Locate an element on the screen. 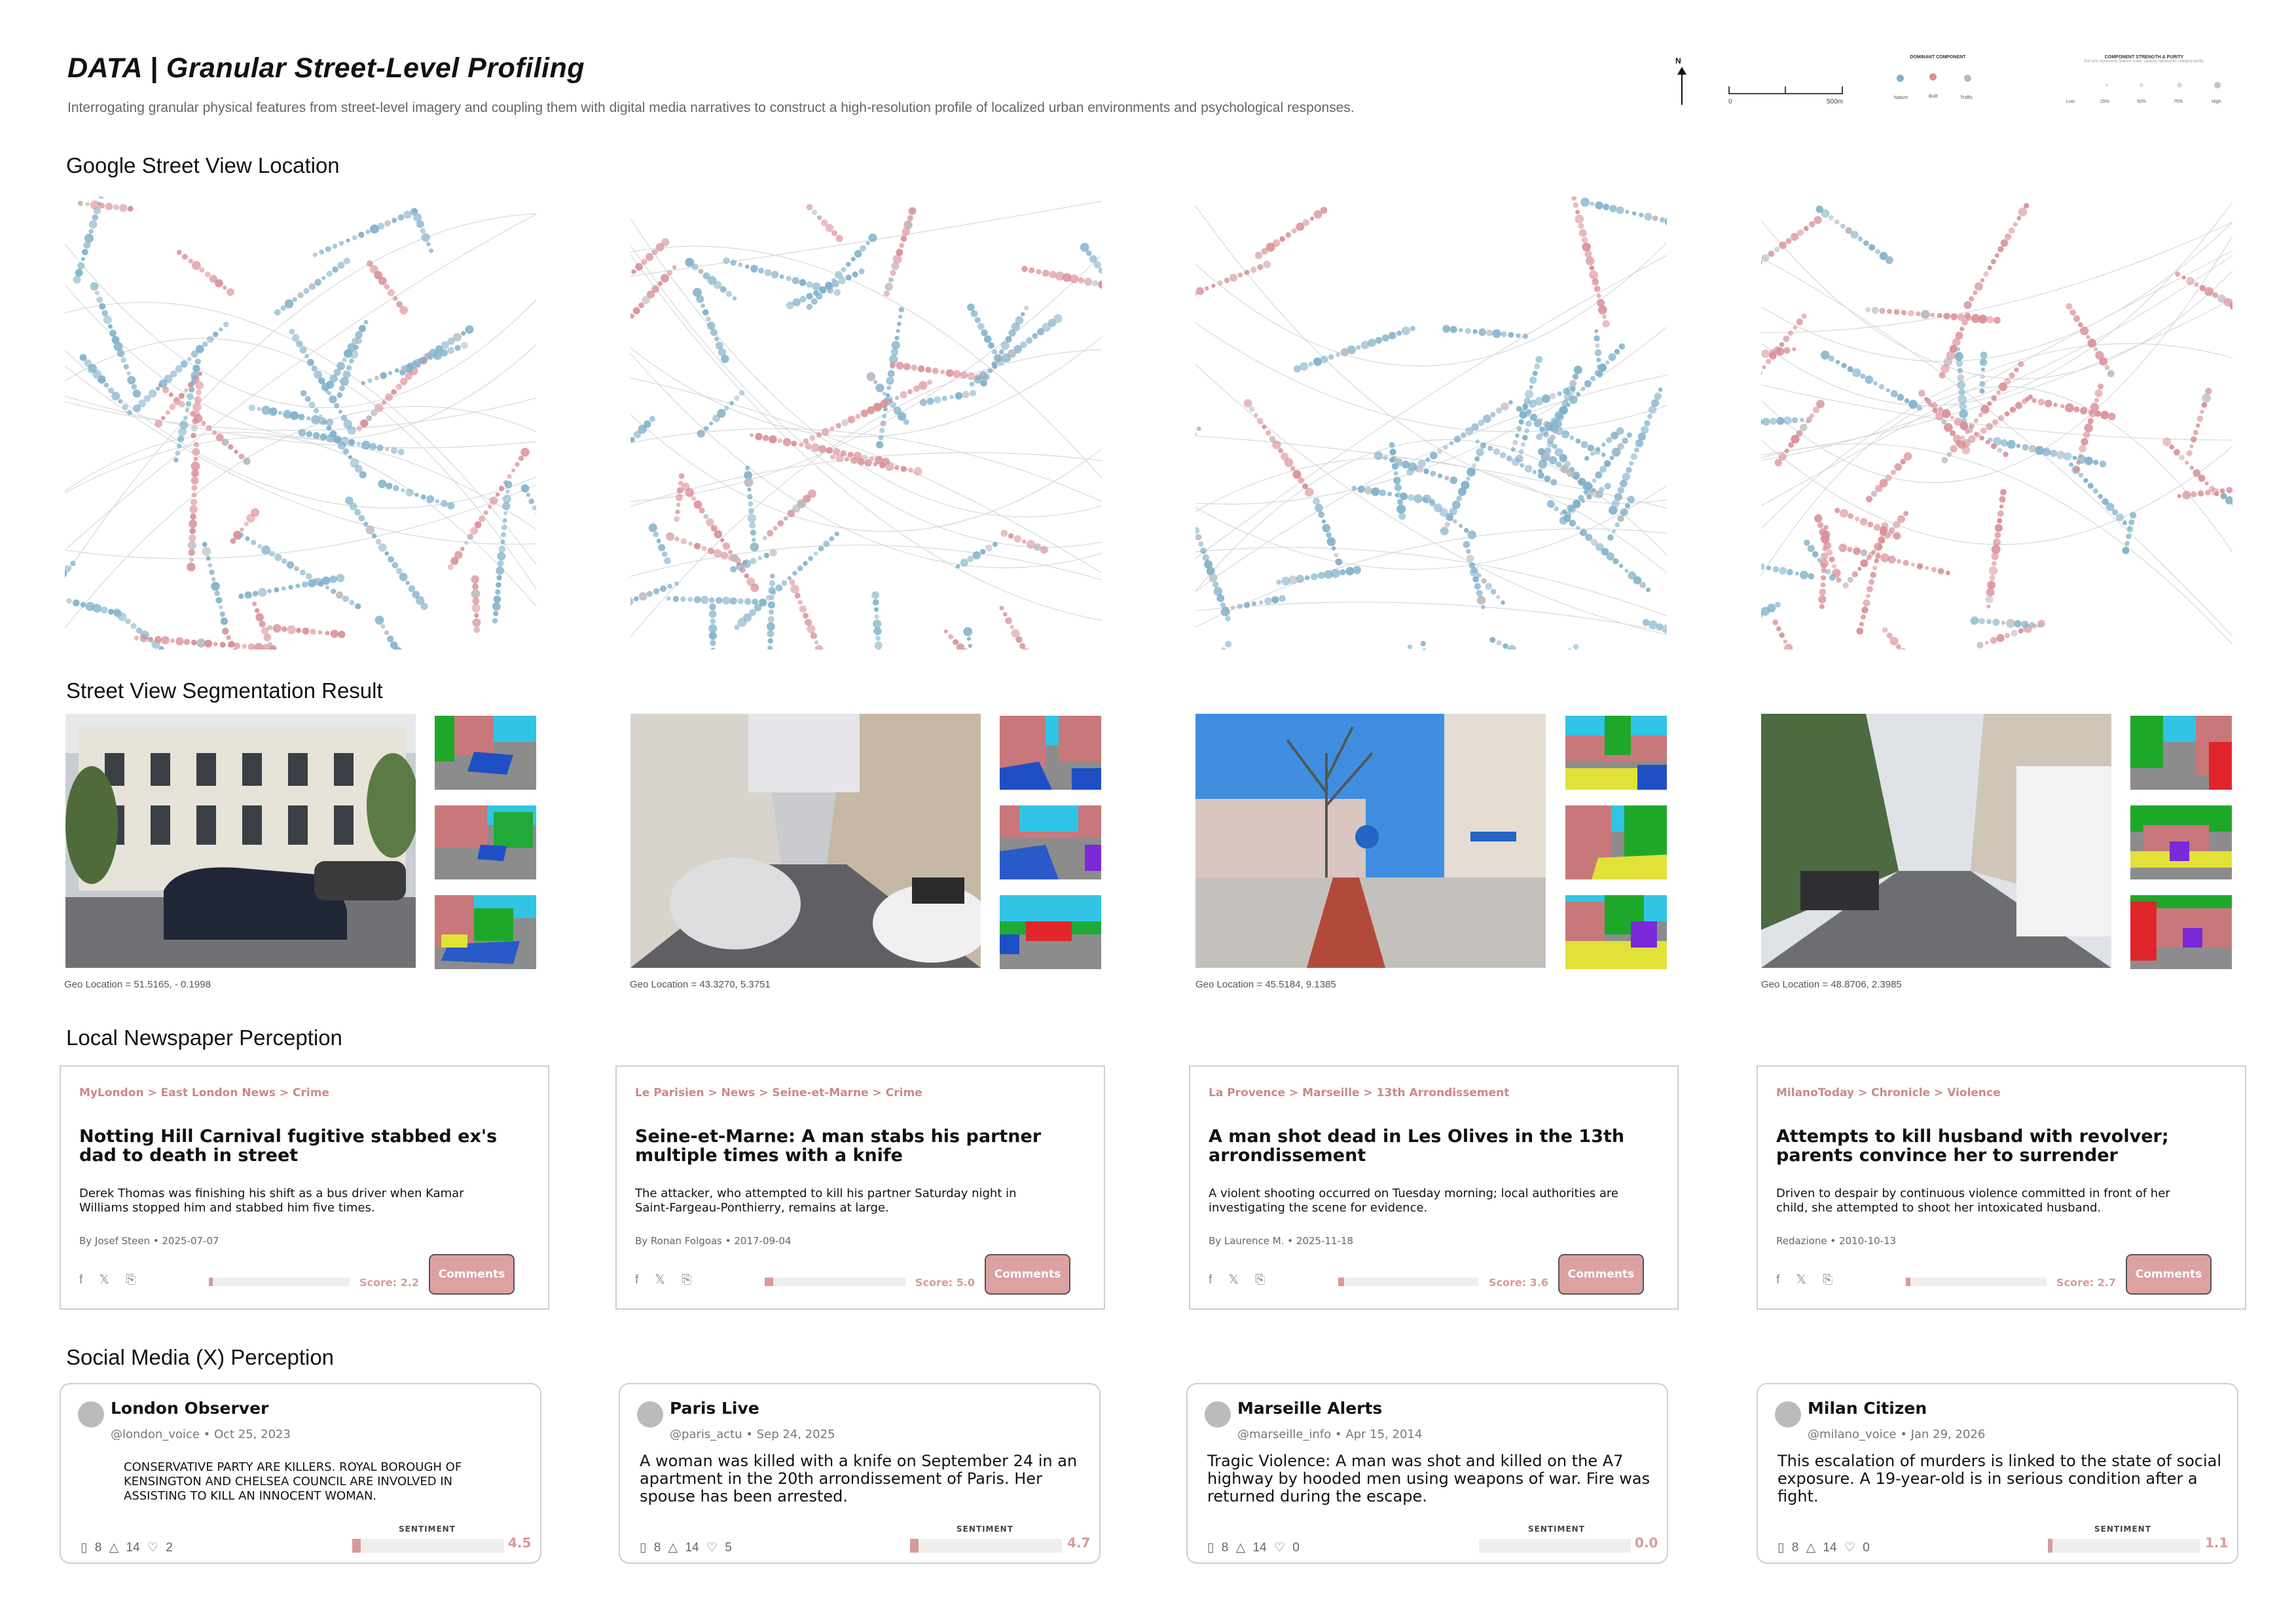 The height and width of the screenshot is (1624, 2296). post-author: Paris Live is located at coordinates (714, 1408).